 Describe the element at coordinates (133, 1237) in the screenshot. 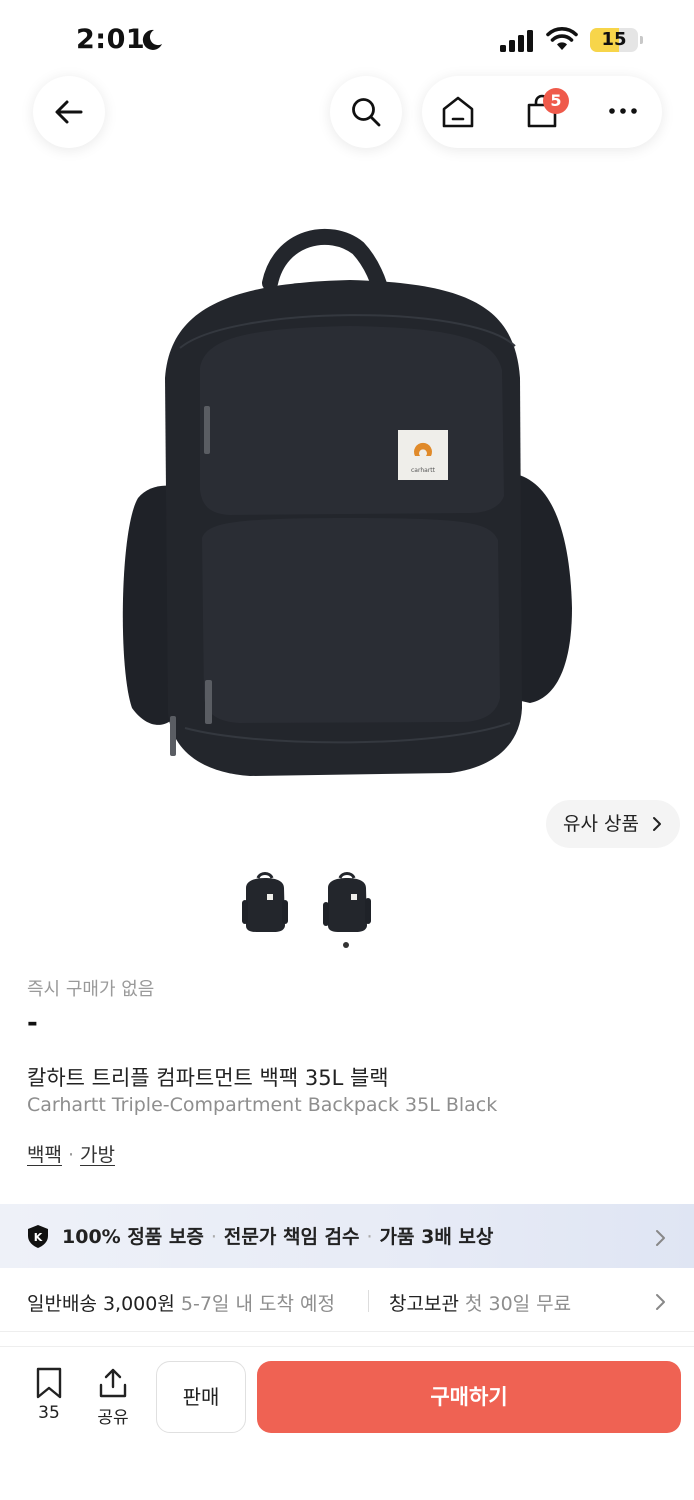

I see `guarantee-authentic: 100% 정품 보증` at that location.